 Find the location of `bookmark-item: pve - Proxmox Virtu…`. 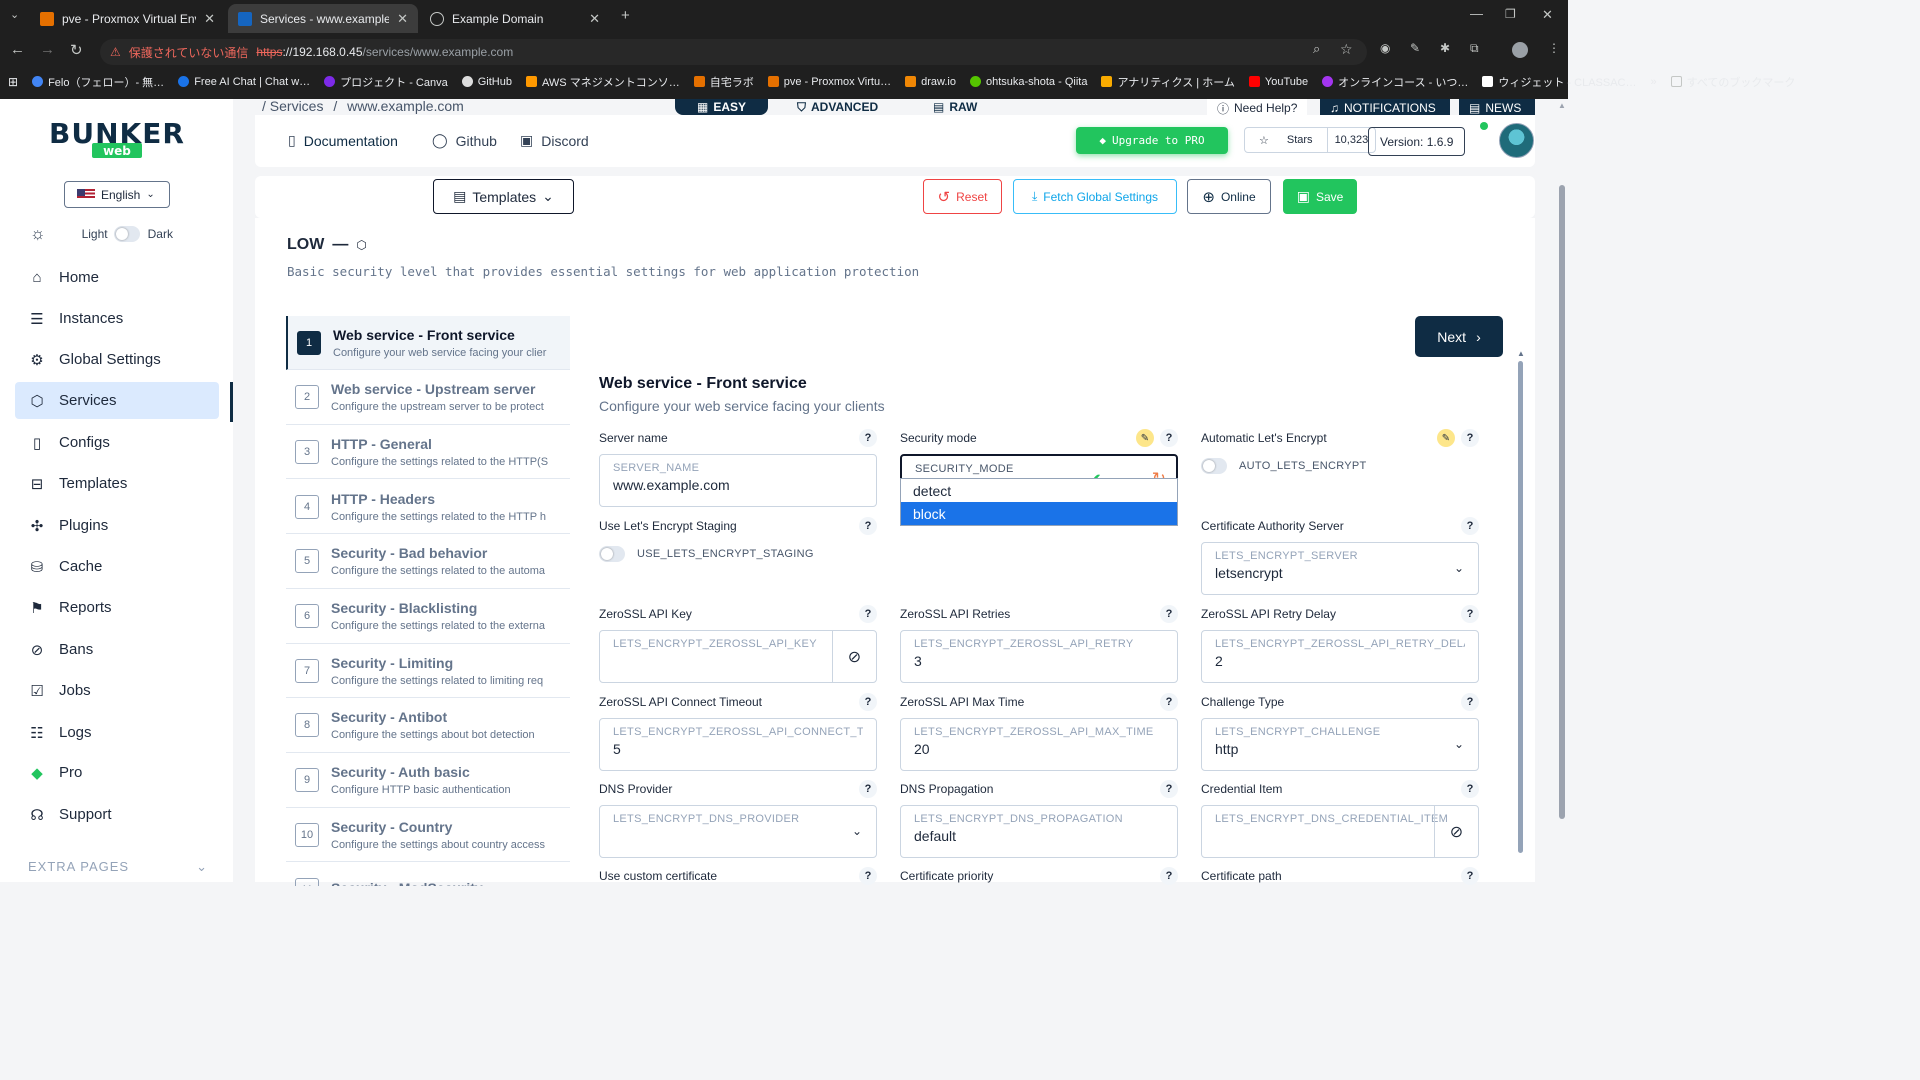

bookmark-item: pve - Proxmox Virtu… is located at coordinates (829, 82).